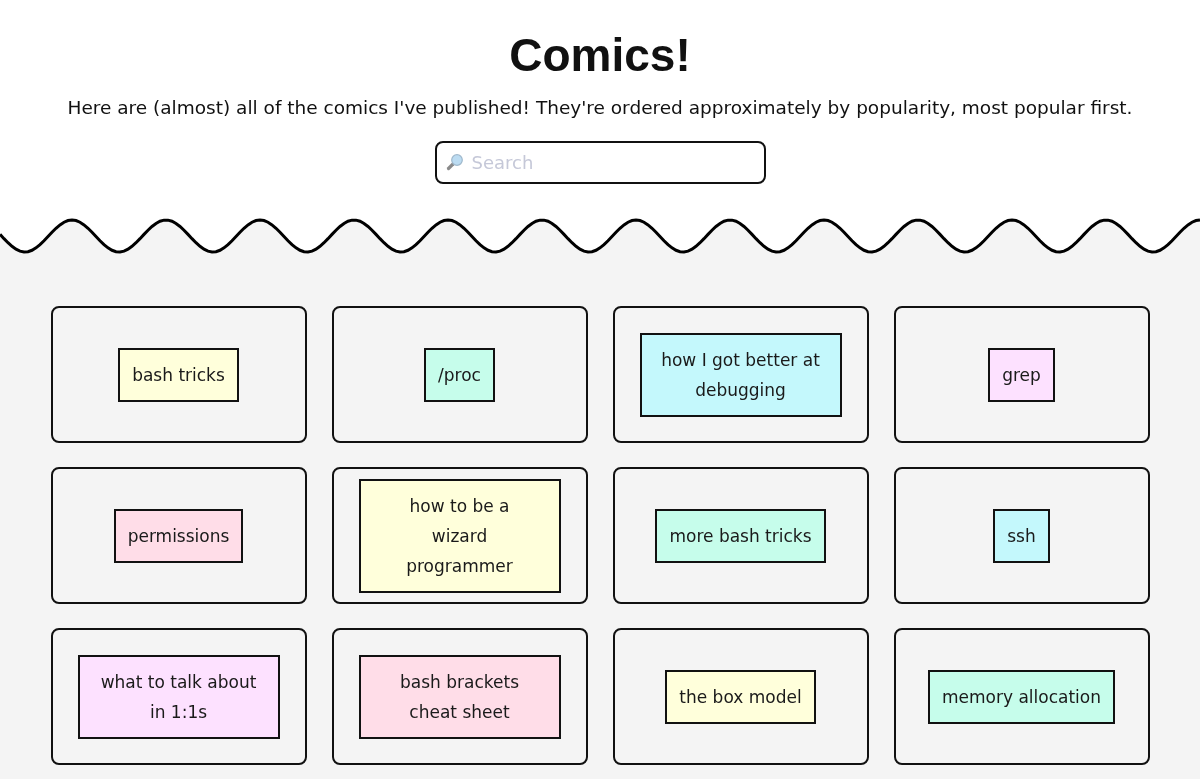  Describe the element at coordinates (600, 108) in the screenshot. I see `page-description: Here are (almost) all of the comics I've published! They're ordered approximately by popularity, most popular first.` at that location.